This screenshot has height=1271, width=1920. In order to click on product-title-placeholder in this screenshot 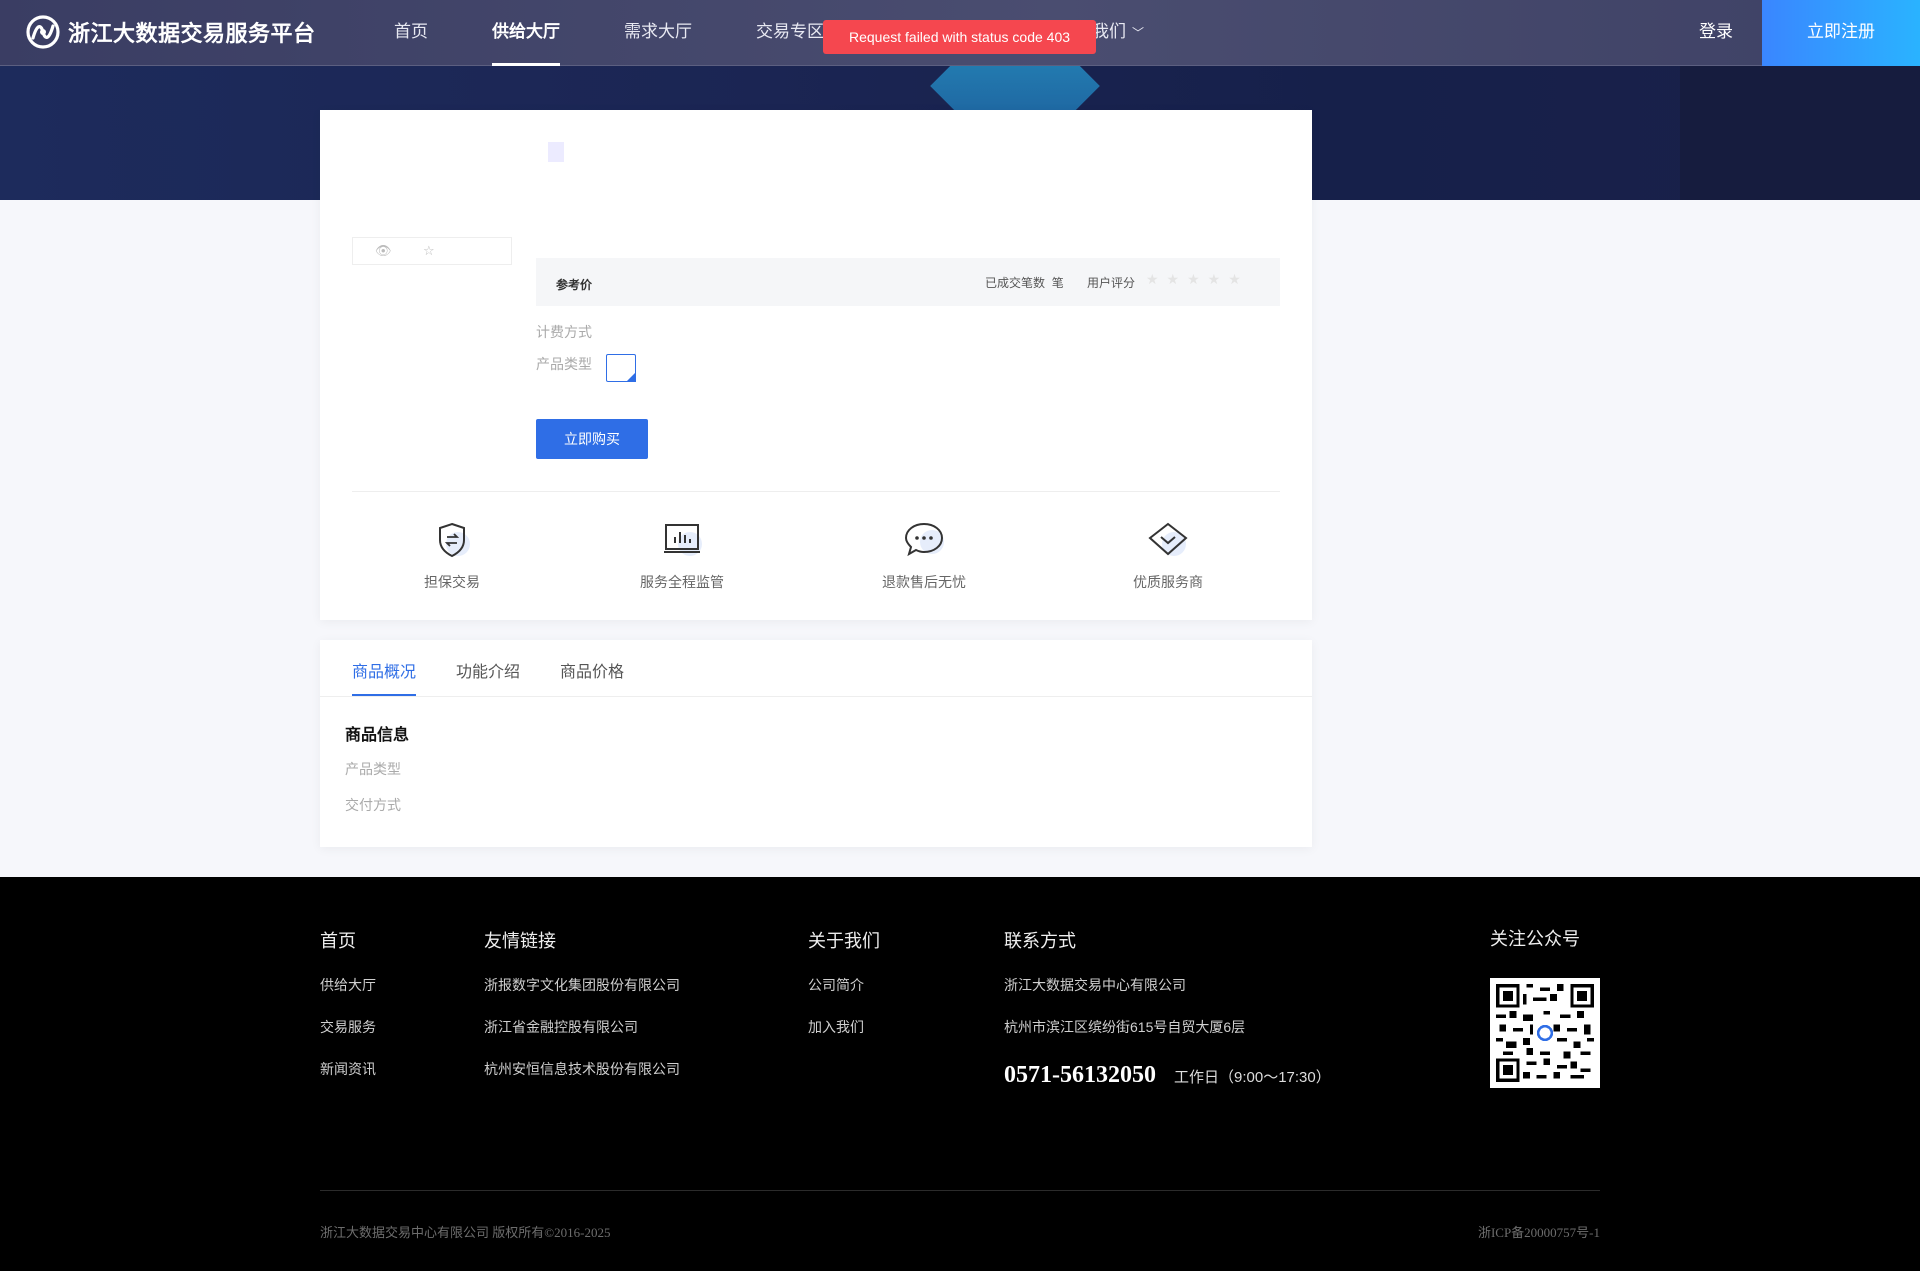, I will do `click(556, 152)`.